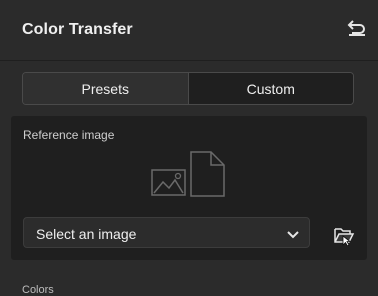  I want to click on undo-arrow-icon, so click(357, 30).